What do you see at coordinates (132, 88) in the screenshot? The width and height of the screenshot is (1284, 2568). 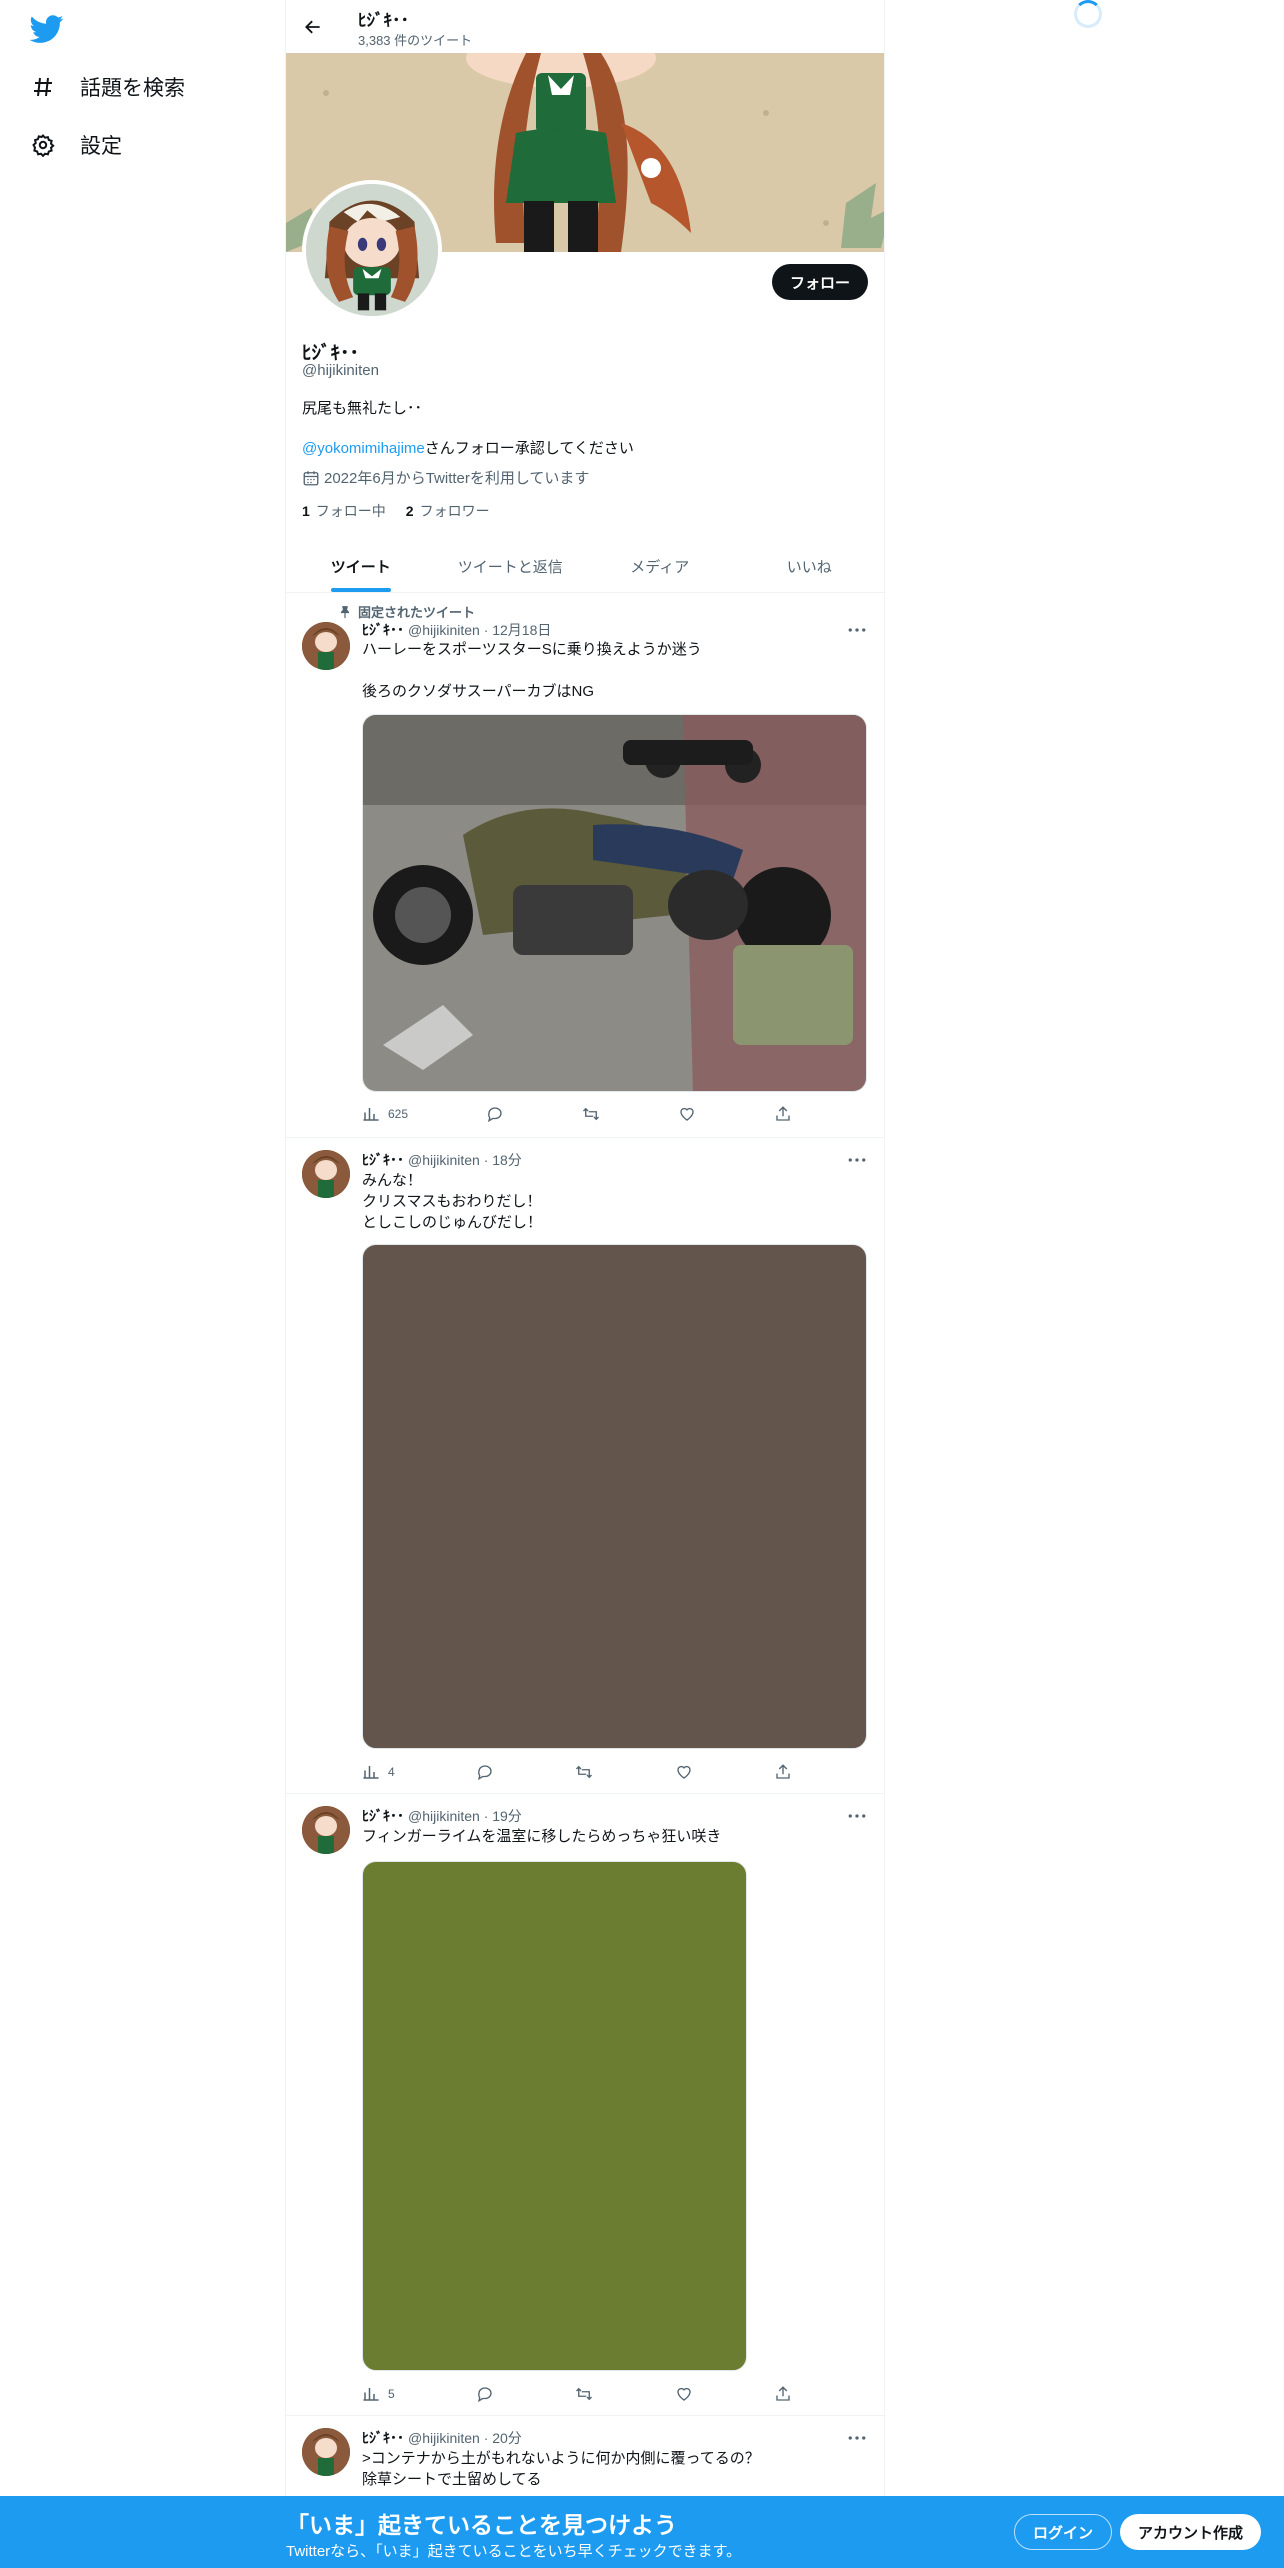 I see `nav-explore-label: 話題を検索` at bounding box center [132, 88].